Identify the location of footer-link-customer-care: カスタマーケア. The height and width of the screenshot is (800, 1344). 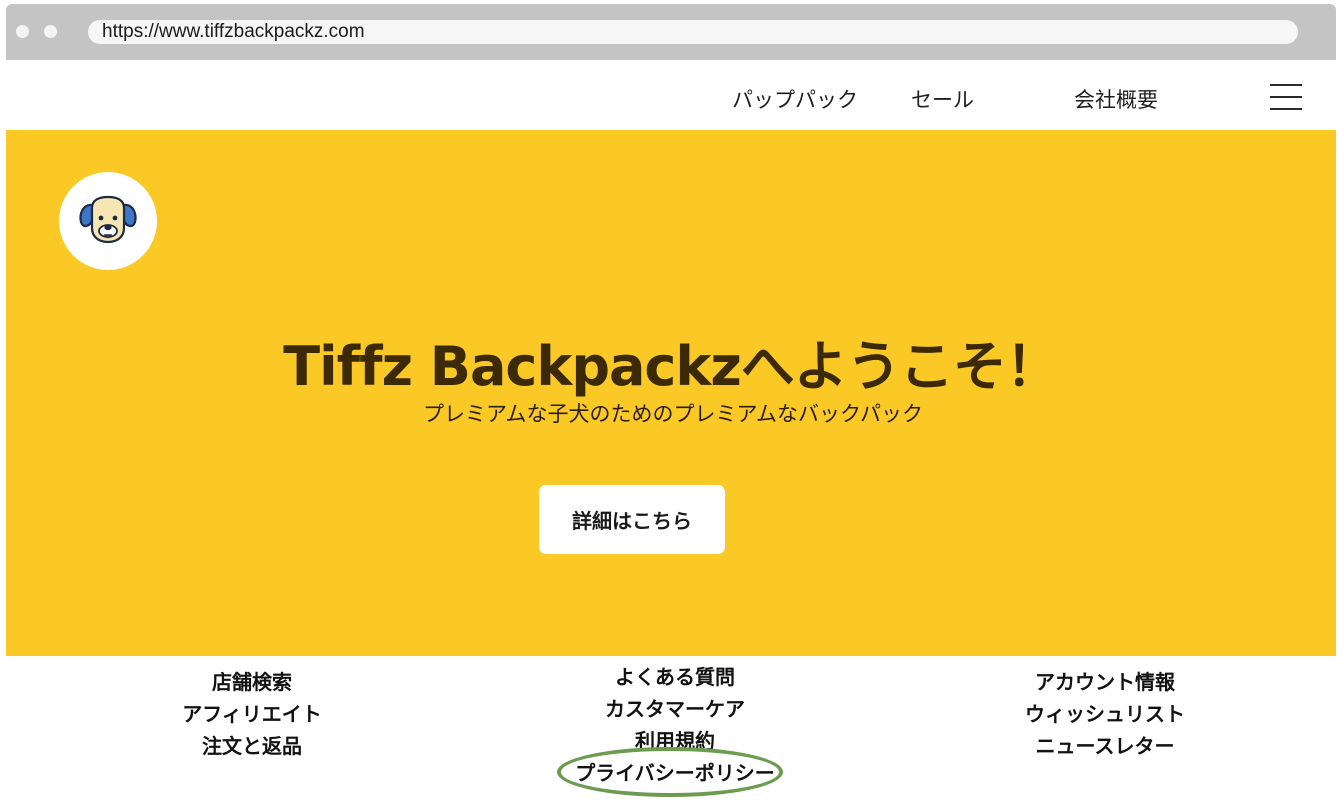
(675, 709).